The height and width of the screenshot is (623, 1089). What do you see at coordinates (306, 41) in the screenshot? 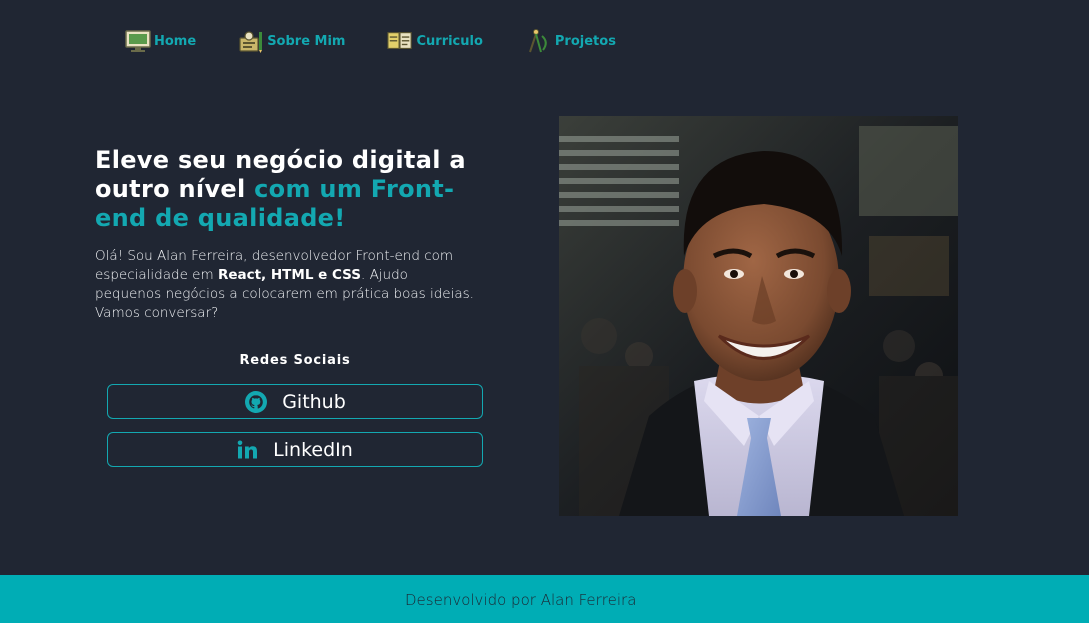
I see `nav-label-sobre-mim: Sobre Mim` at bounding box center [306, 41].